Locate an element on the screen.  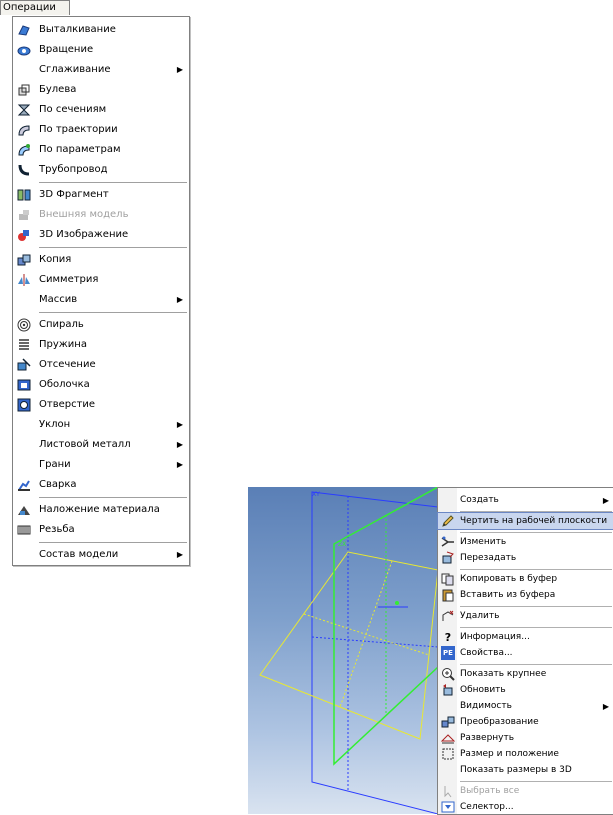
ctx-item-sketch-on-plane: Чертить на рабочей плоскости is located at coordinates (525, 521).